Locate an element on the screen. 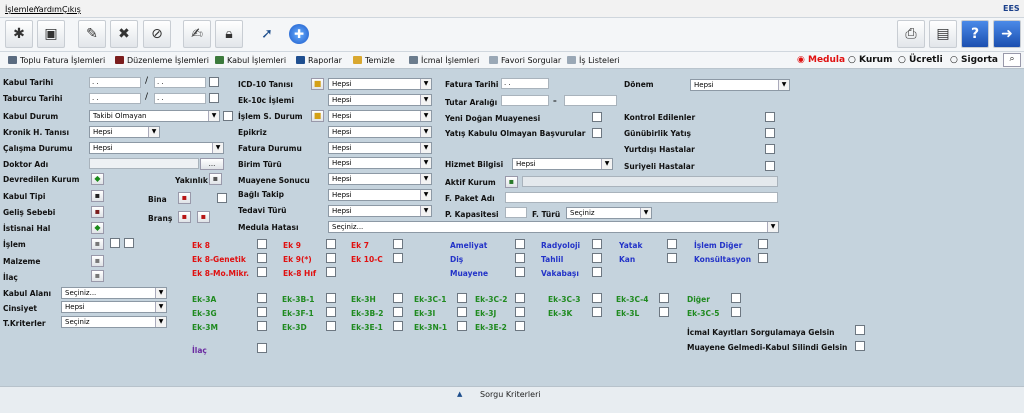  taburcu-tarihi-start: . . is located at coordinates (115, 98).